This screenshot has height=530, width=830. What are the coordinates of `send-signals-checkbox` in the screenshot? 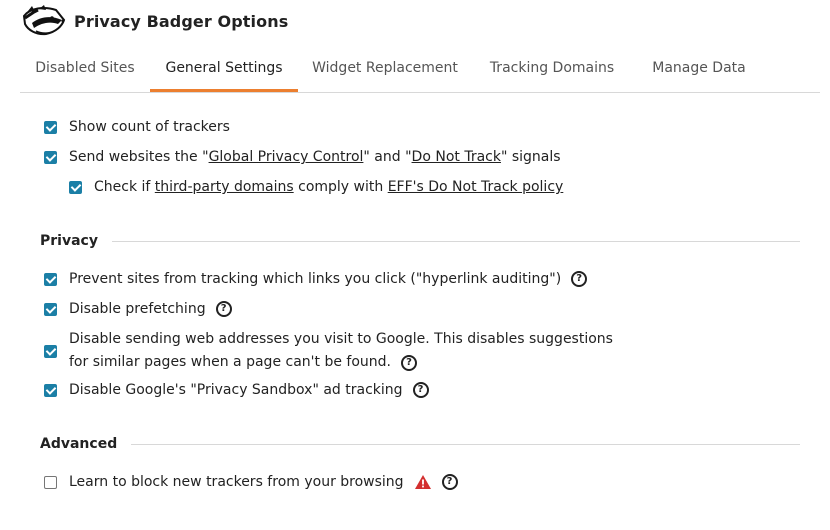 It's located at (50, 157).